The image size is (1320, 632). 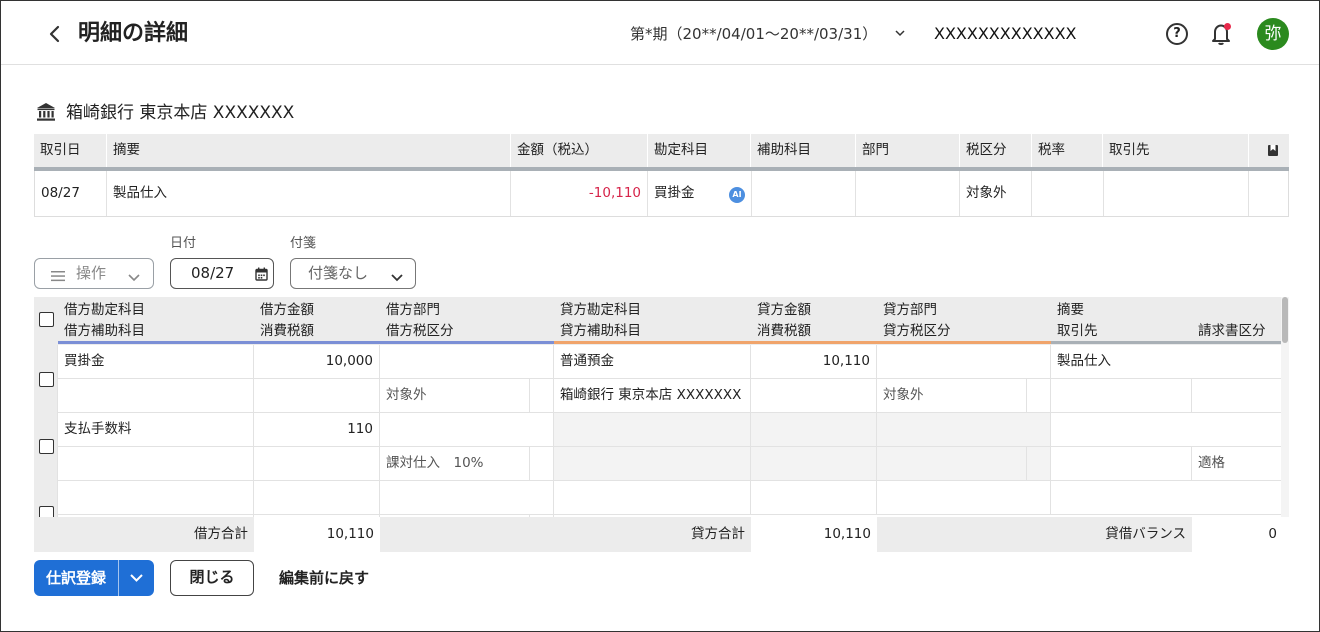 I want to click on tag-value: 付箋なし, so click(x=338, y=273).